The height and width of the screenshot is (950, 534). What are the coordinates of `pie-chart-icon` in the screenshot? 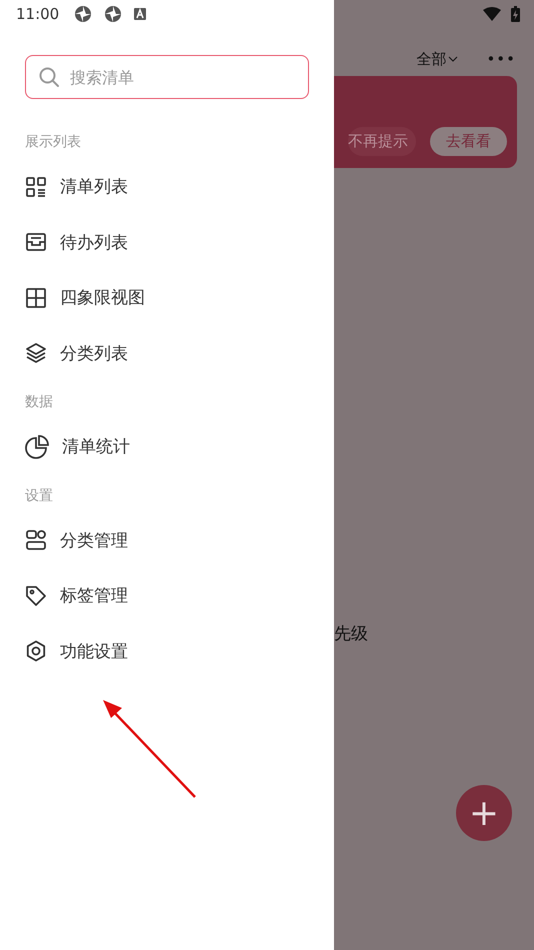 It's located at (37, 446).